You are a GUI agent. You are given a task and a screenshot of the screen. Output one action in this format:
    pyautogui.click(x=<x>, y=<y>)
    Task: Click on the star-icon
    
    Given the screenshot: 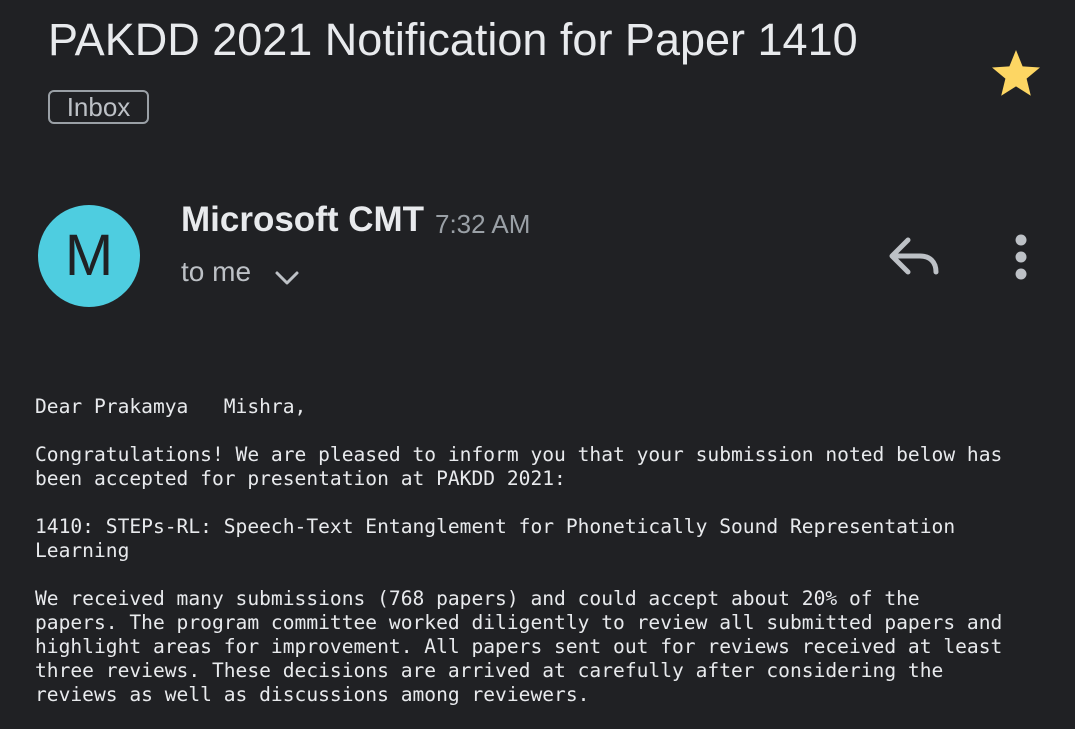 What is the action you would take?
    pyautogui.click(x=1016, y=74)
    